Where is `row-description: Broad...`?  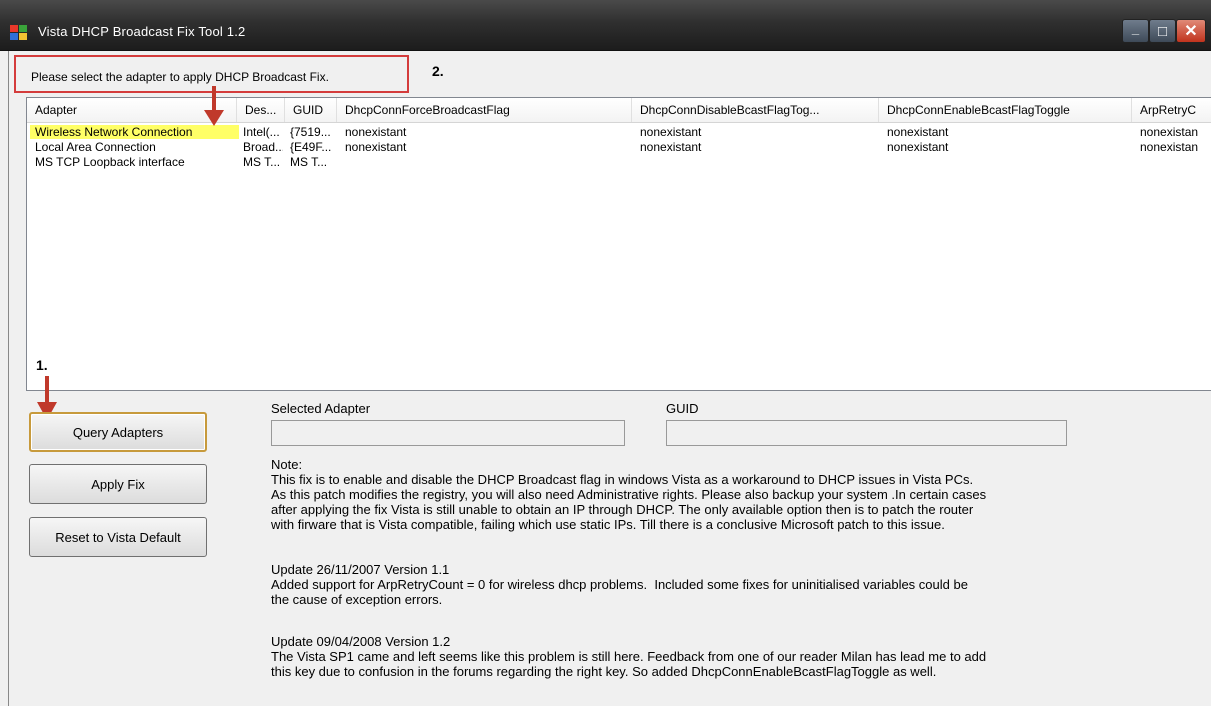 row-description: Broad... is located at coordinates (263, 147).